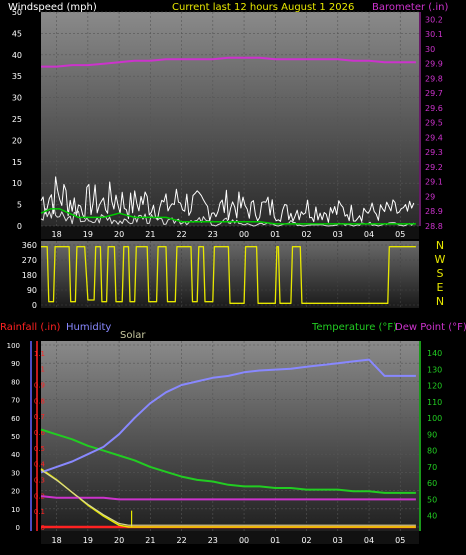 Image resolution: width=466 pixels, height=555 pixels. I want to click on humidity-tick-label: 30, so click(15, 473).